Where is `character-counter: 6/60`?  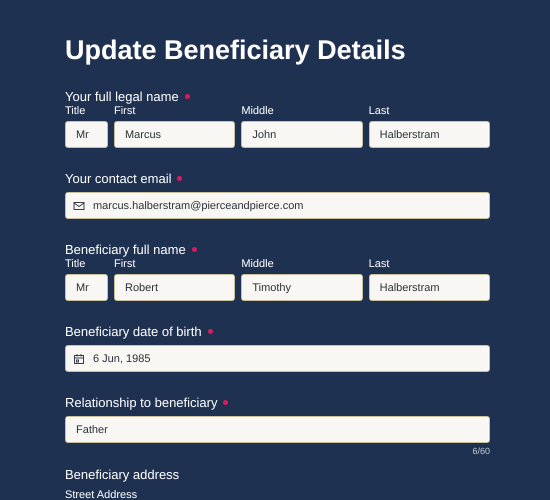
character-counter: 6/60 is located at coordinates (481, 451).